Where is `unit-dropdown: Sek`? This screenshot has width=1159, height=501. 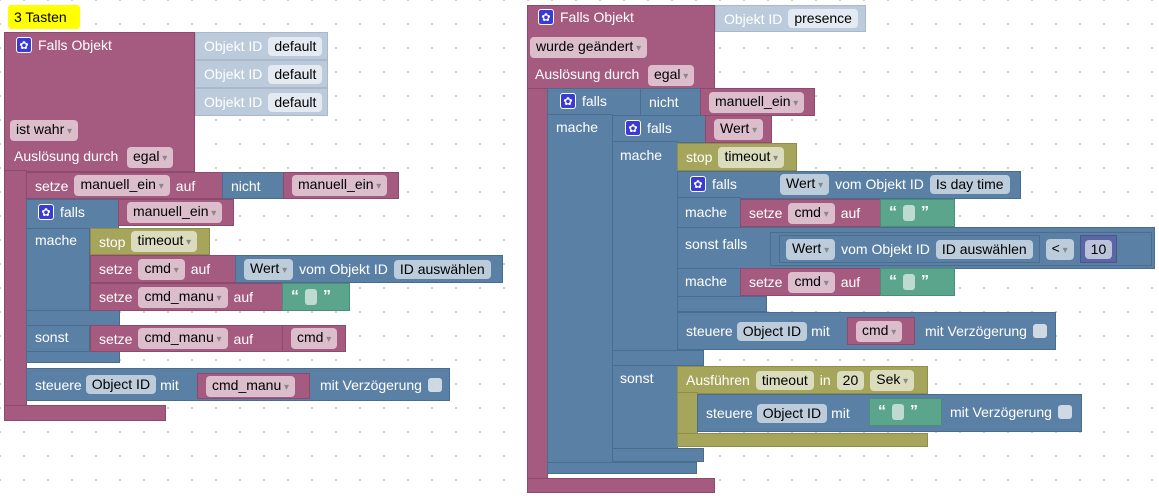 unit-dropdown: Sek is located at coordinates (892, 380).